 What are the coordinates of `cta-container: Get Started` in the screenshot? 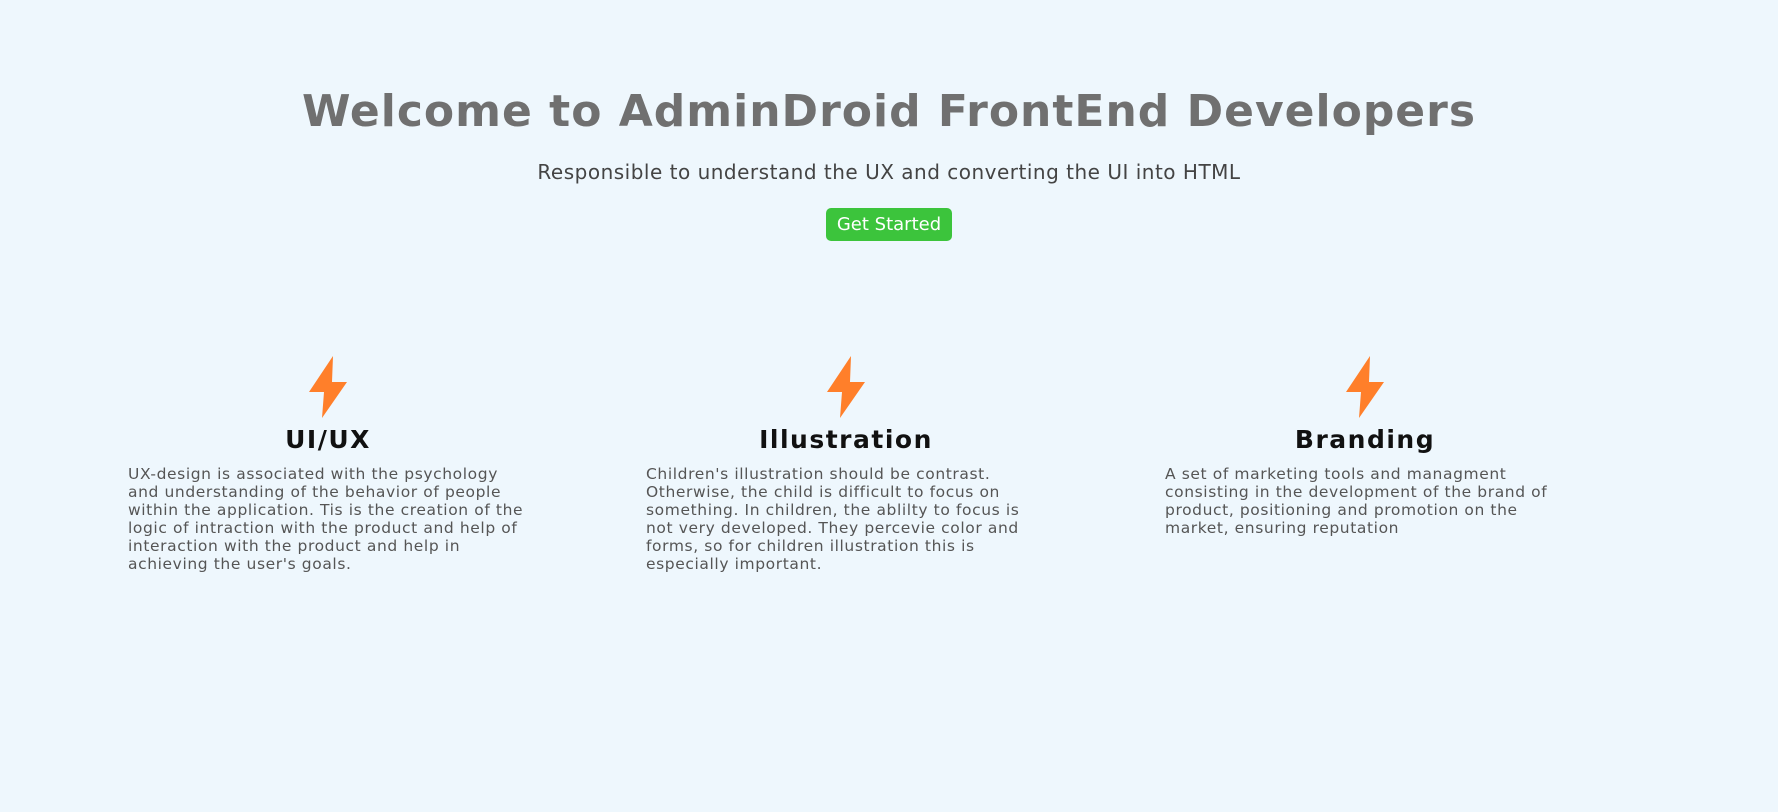 It's located at (889, 224).